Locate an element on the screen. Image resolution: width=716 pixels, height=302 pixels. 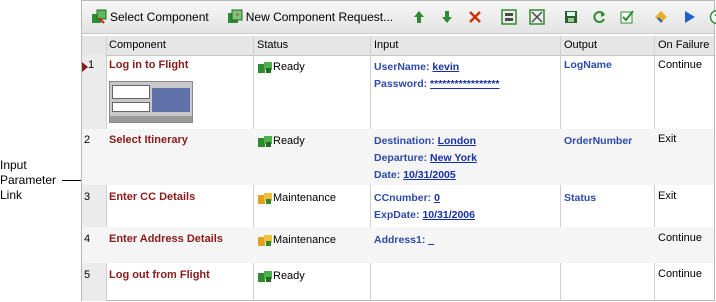
callout-line-2: Parameter is located at coordinates (28, 180).